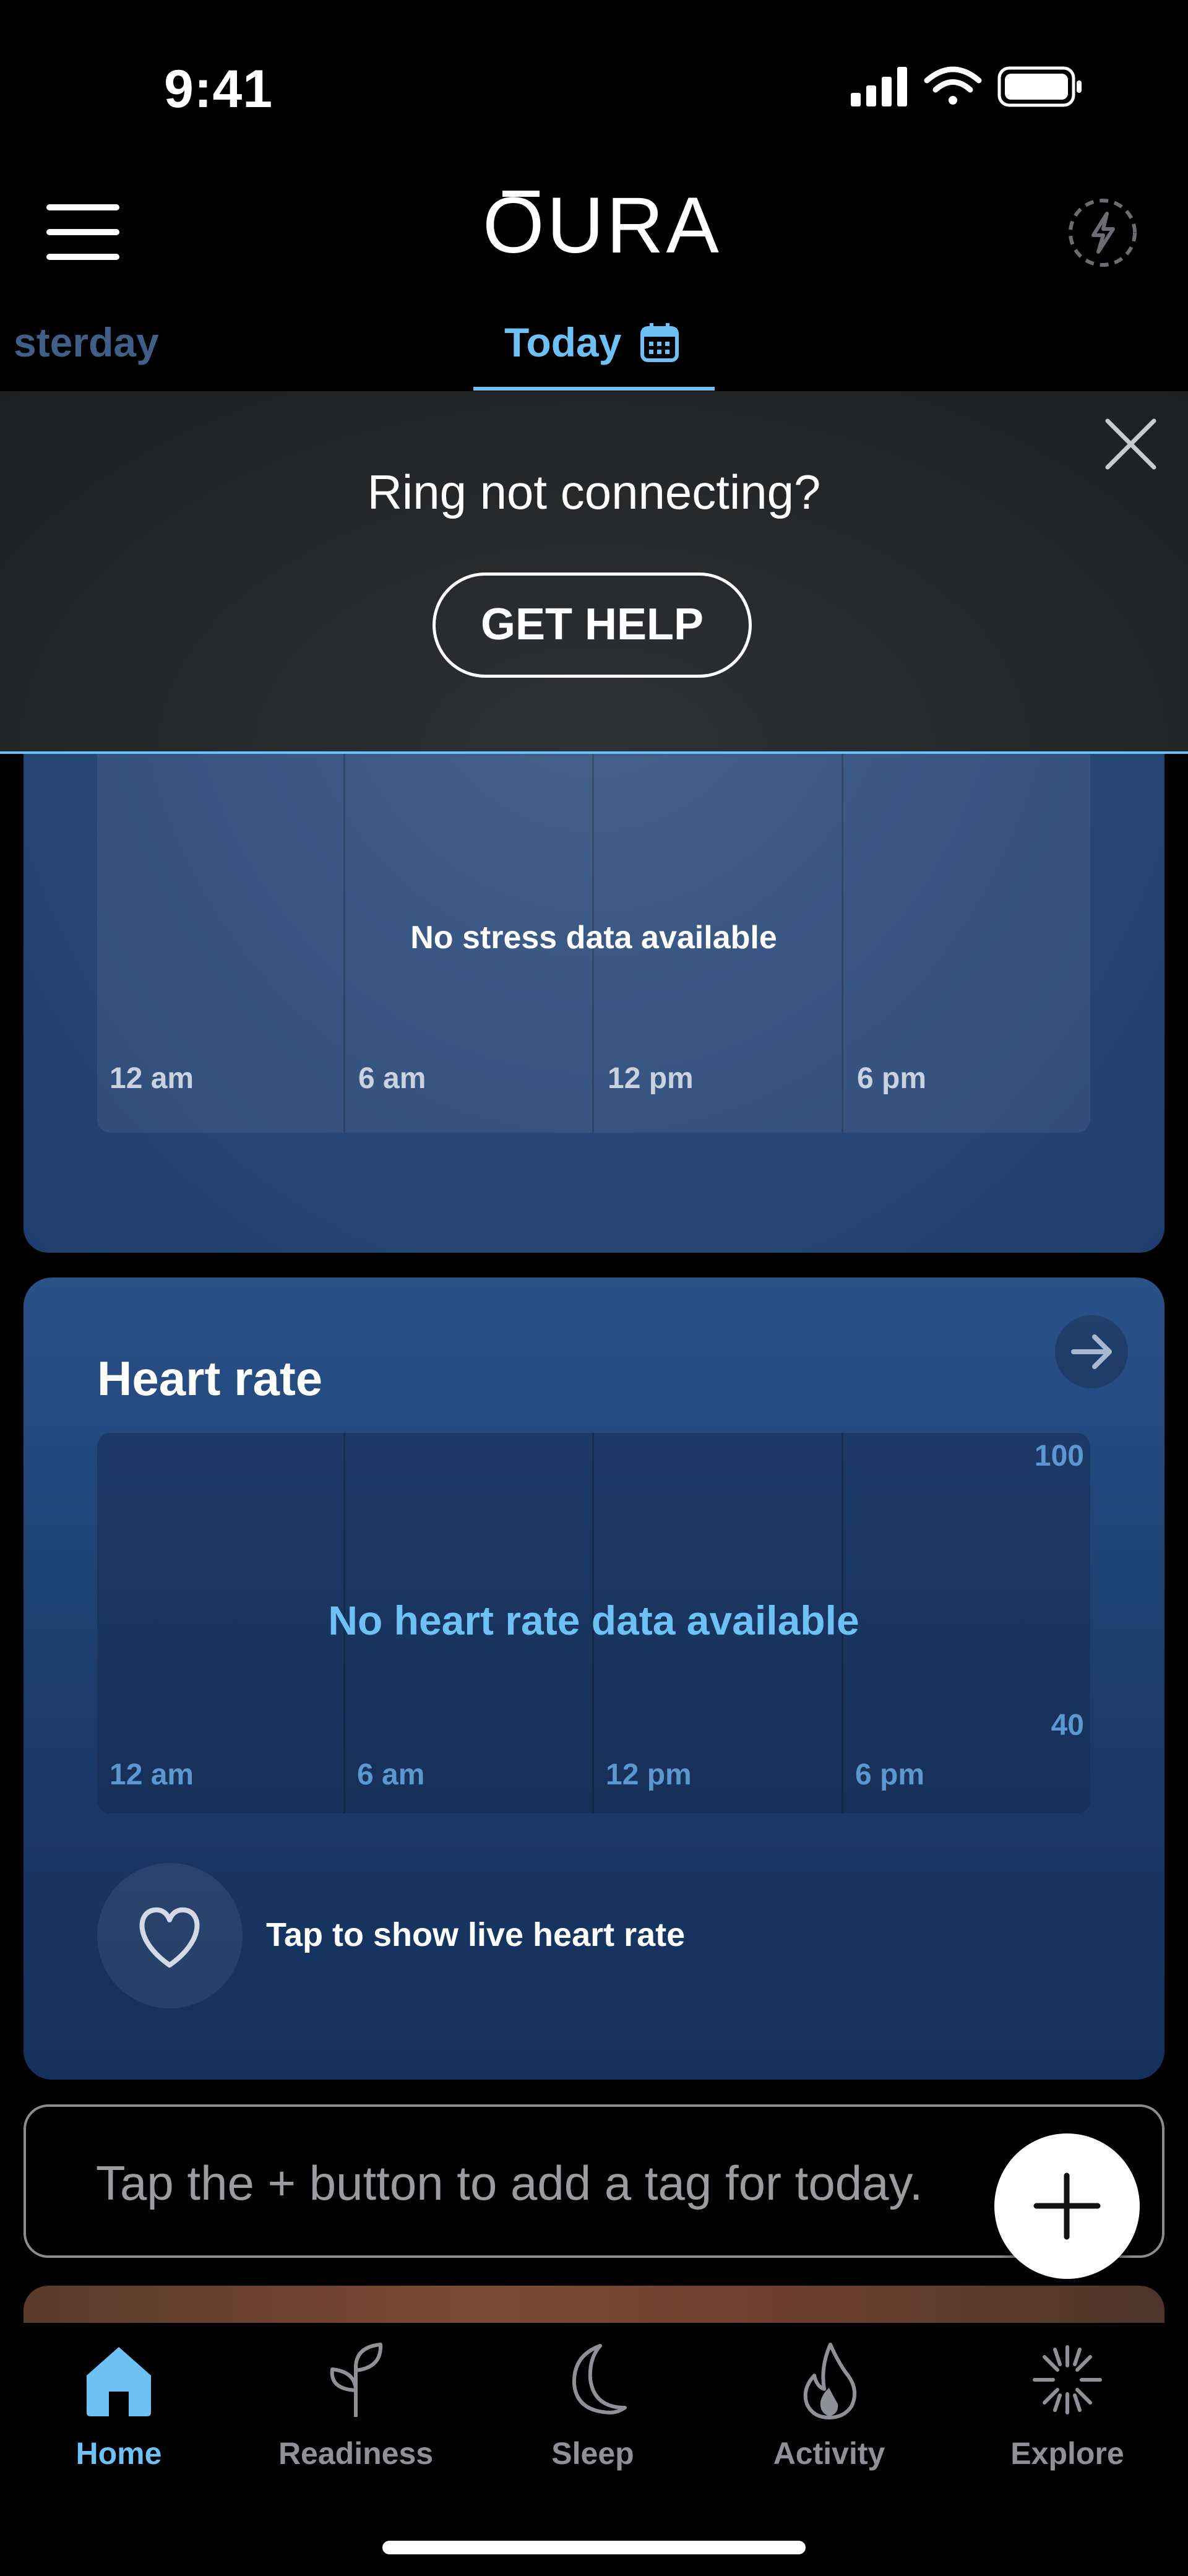 The image size is (1188, 2576). What do you see at coordinates (86, 342) in the screenshot?
I see `tab-yesterday: sterday` at bounding box center [86, 342].